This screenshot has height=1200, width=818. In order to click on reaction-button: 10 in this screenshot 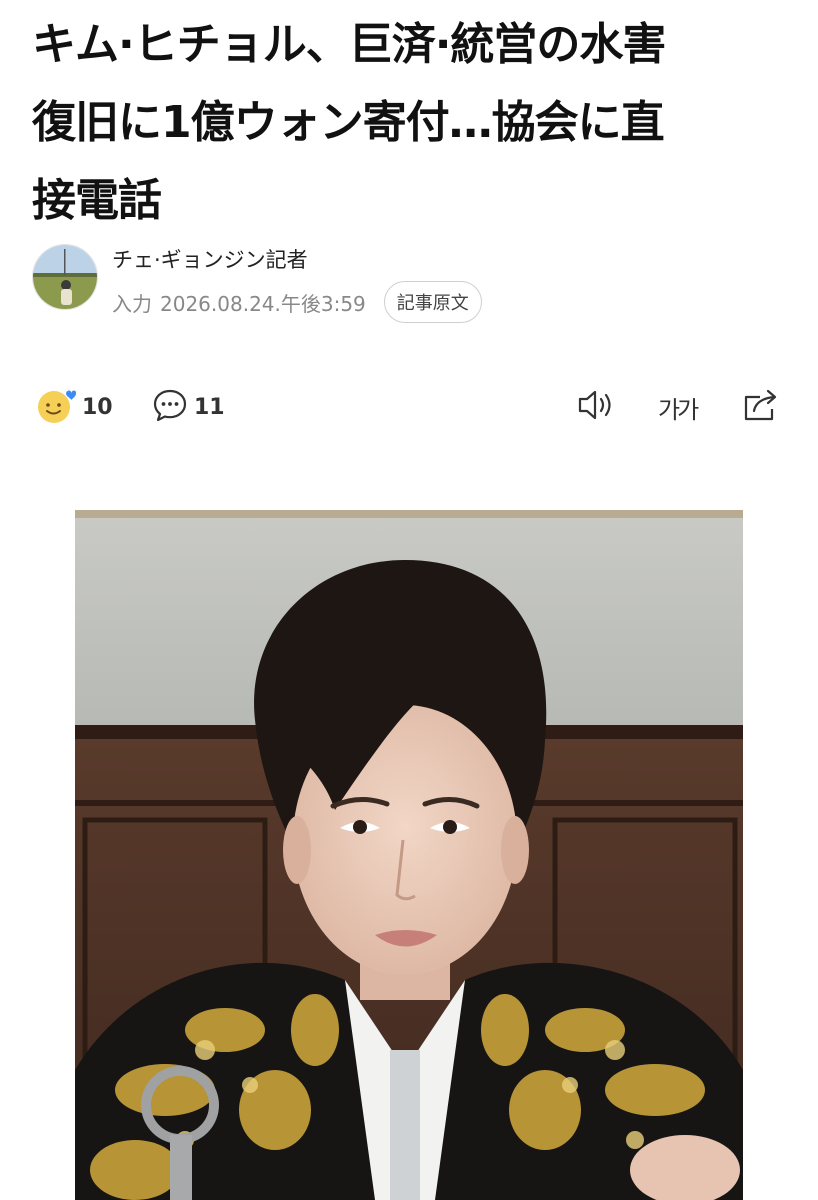, I will do `click(74, 407)`.